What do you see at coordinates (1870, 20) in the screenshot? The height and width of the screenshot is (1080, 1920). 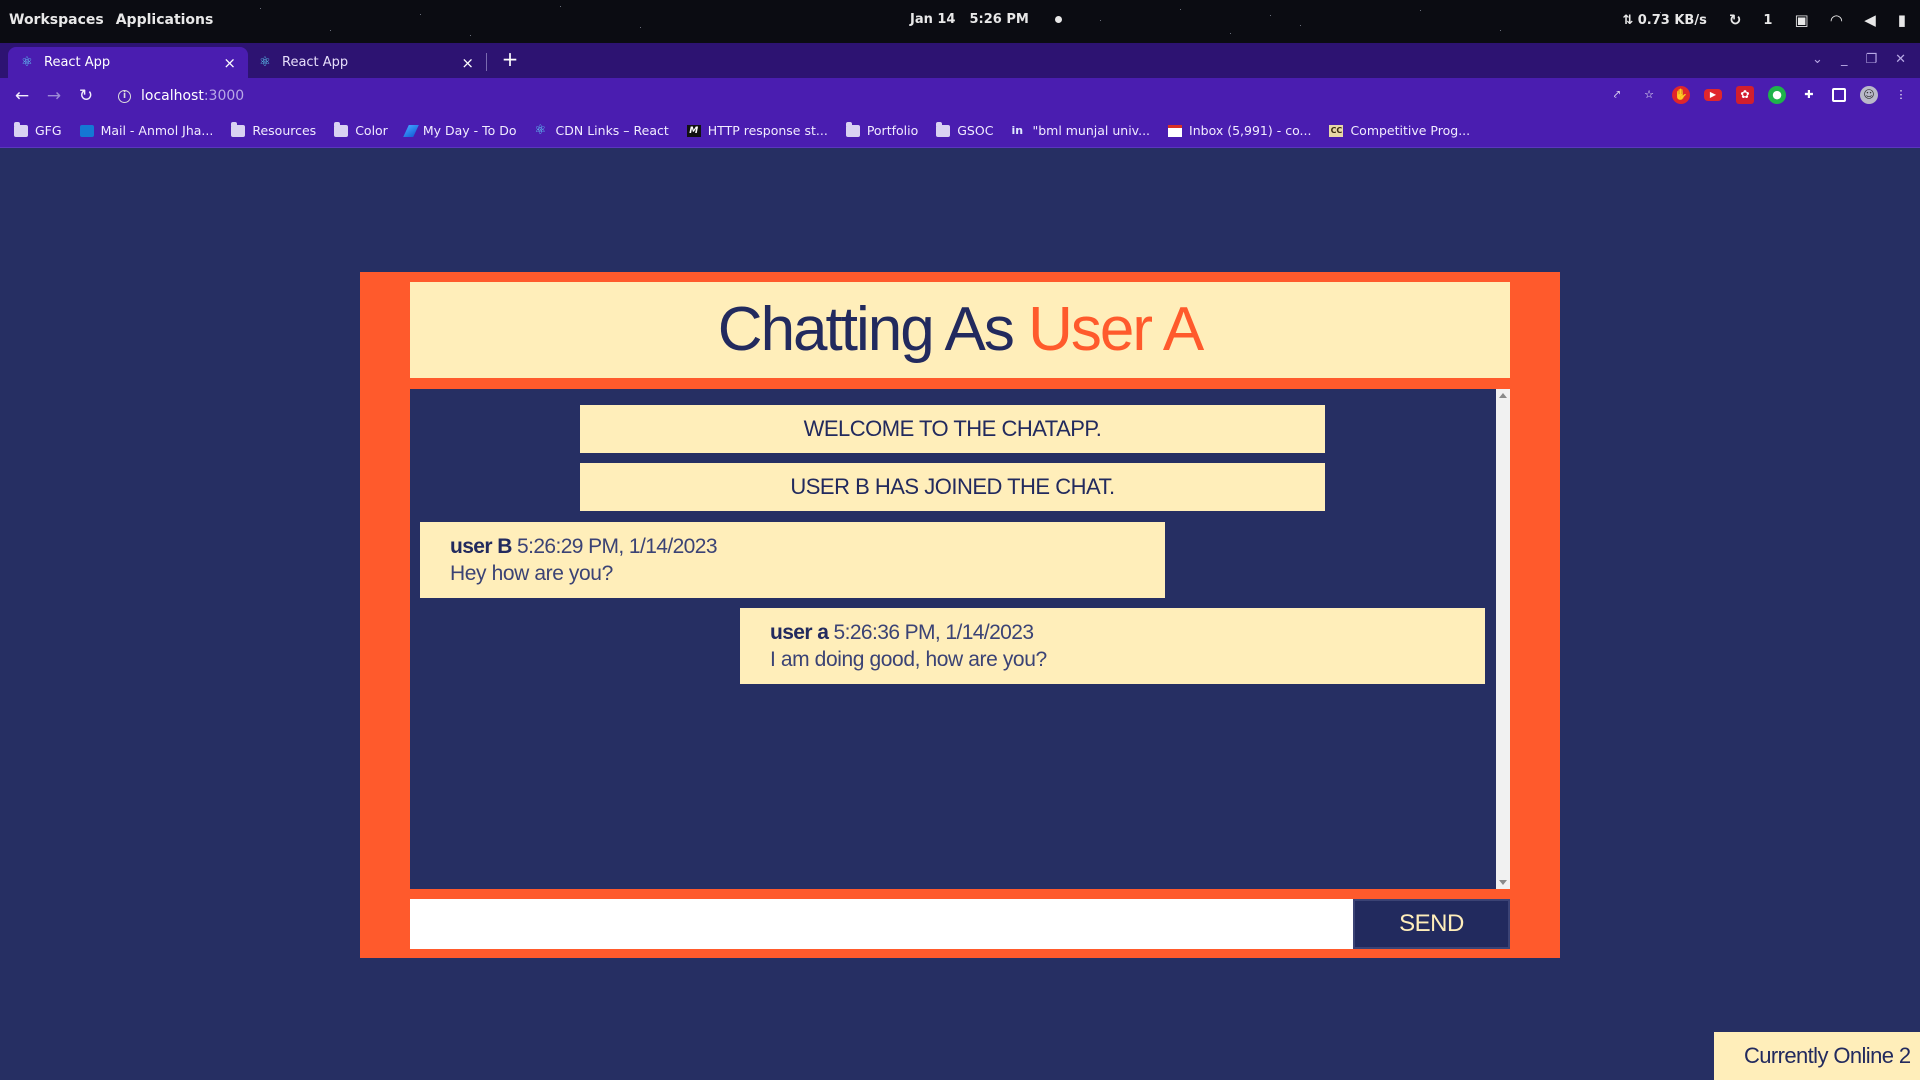 I see `volume-icon: ◀` at bounding box center [1870, 20].